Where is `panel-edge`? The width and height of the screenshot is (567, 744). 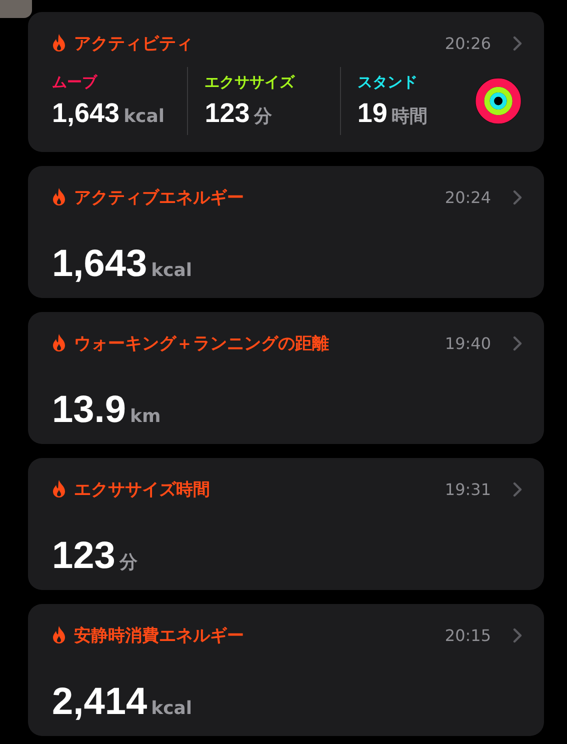
panel-edge is located at coordinates (16, 9).